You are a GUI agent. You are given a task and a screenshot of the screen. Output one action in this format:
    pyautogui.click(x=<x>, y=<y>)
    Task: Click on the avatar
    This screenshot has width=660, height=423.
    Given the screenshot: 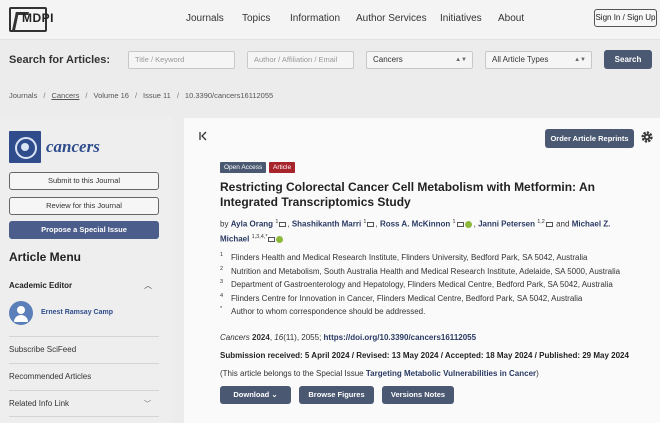 What is the action you would take?
    pyautogui.click(x=21, y=313)
    